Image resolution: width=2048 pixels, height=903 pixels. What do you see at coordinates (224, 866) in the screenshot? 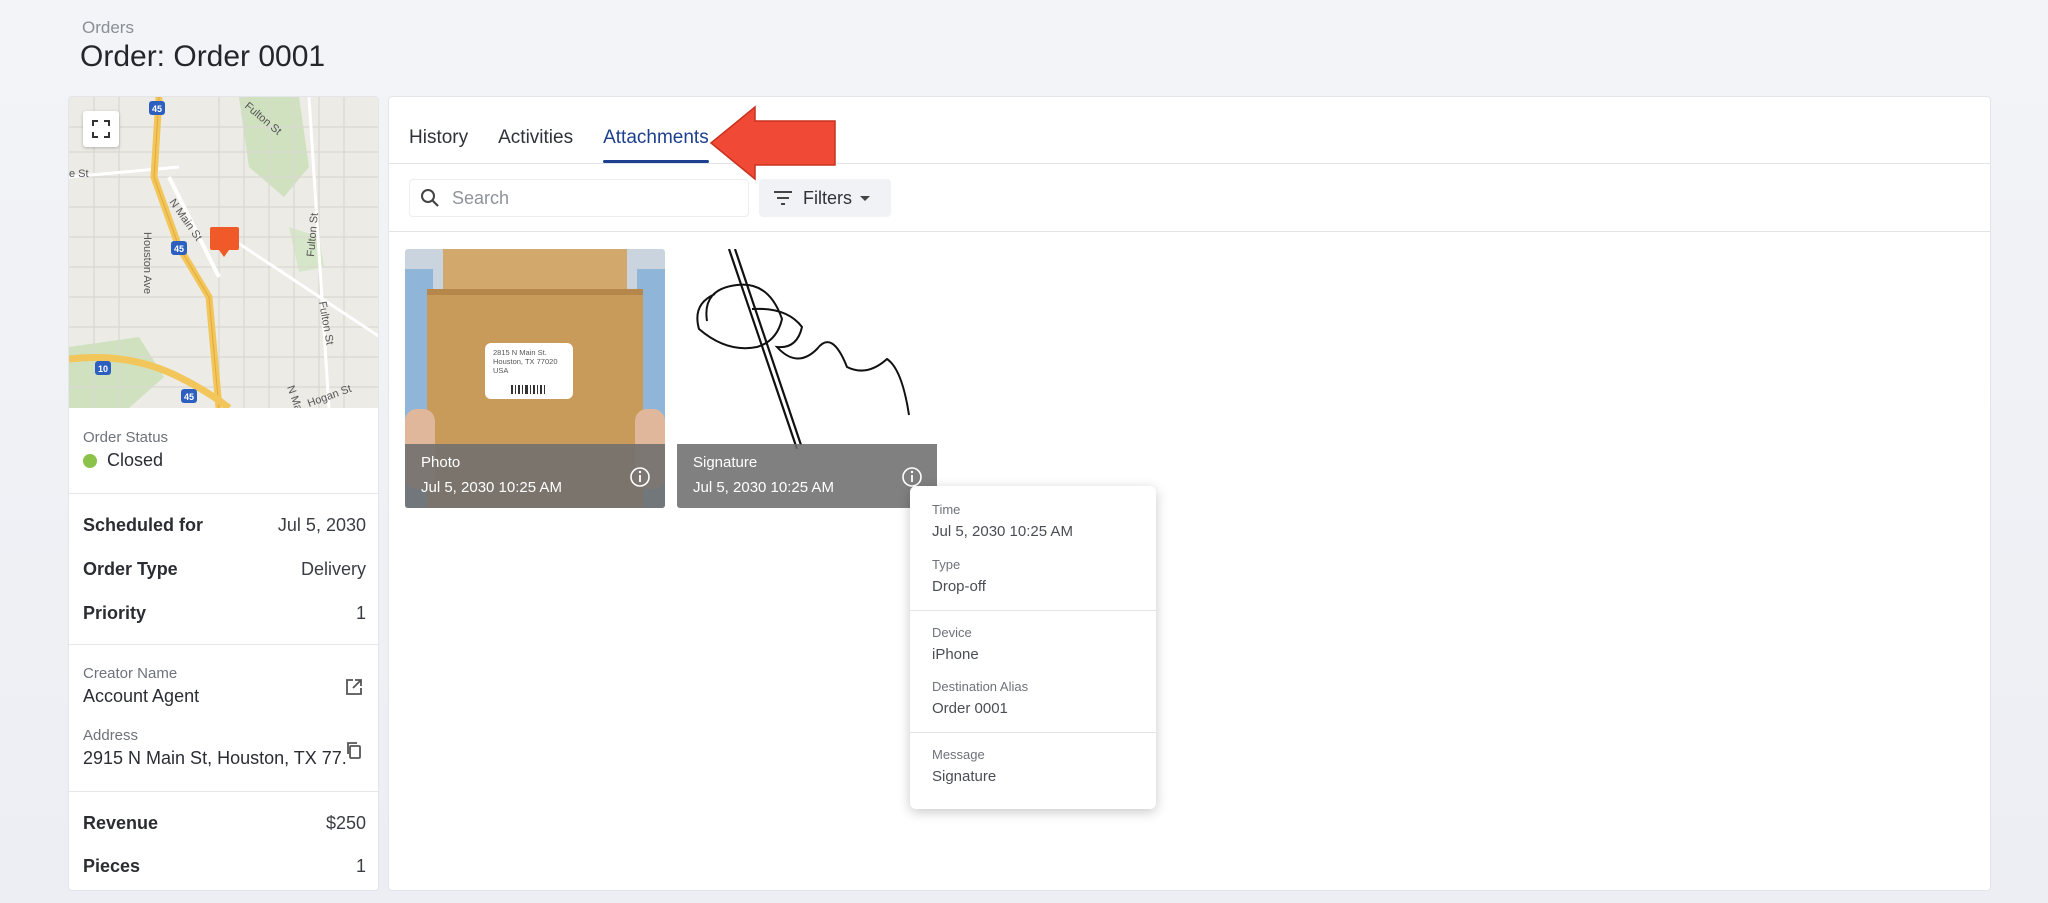
I see `pieces-row: Pieces 1` at bounding box center [224, 866].